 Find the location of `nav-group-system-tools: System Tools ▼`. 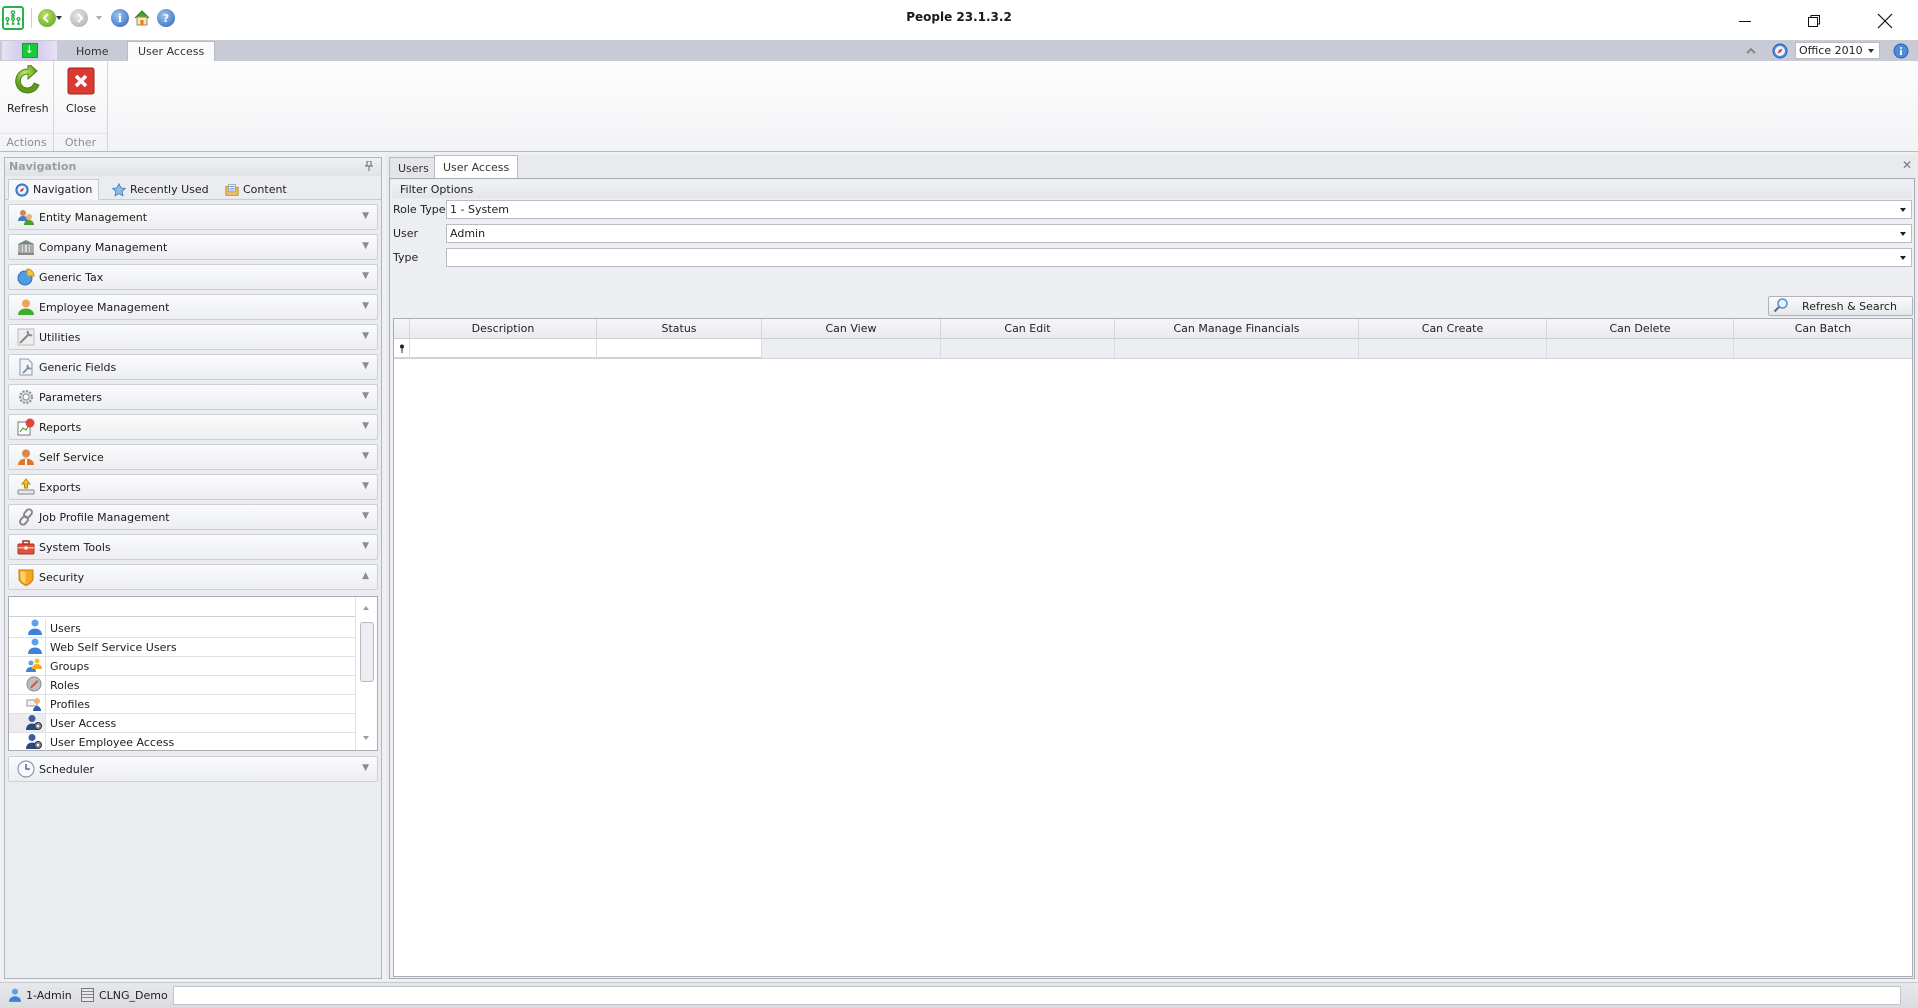

nav-group-system-tools: System Tools ▼ is located at coordinates (193, 547).